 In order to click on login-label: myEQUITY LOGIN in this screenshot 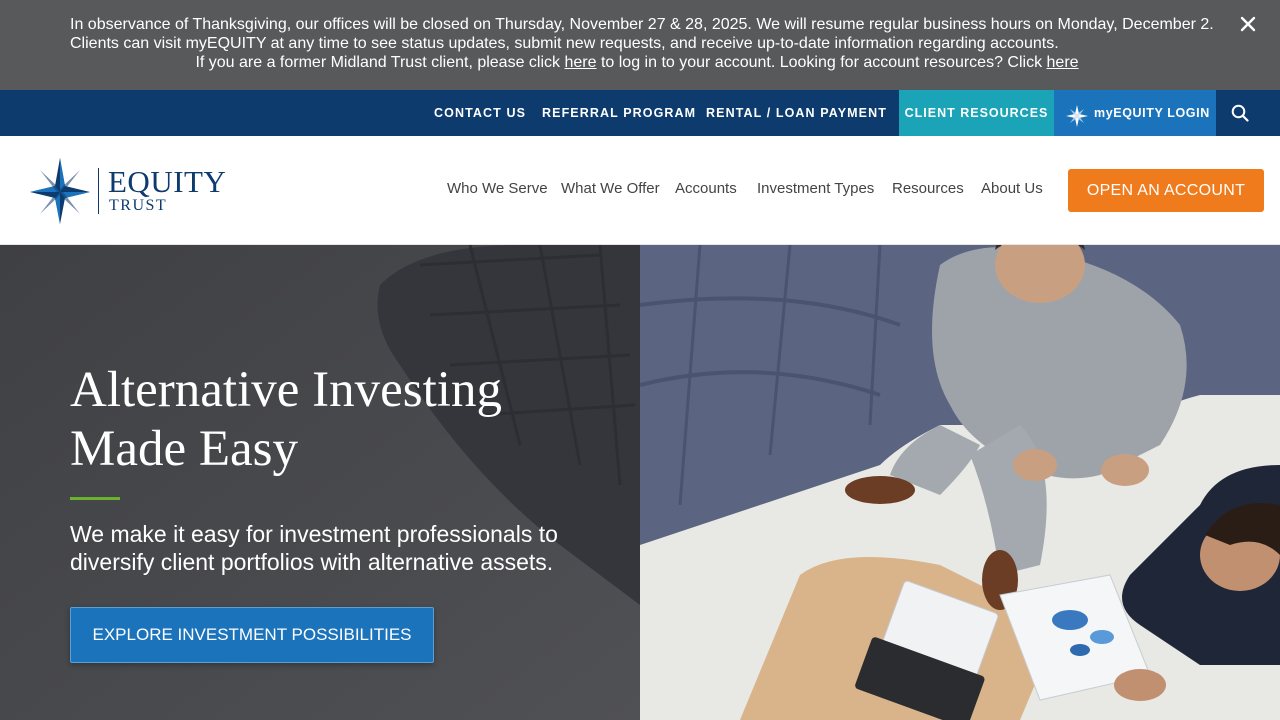, I will do `click(1152, 113)`.